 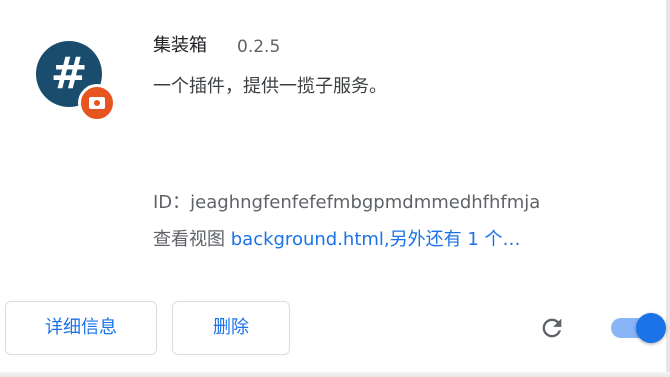 I want to click on extension-id: ID：jeaghngfenfefefmbgpmdmmedhfhfmja, so click(x=346, y=203).